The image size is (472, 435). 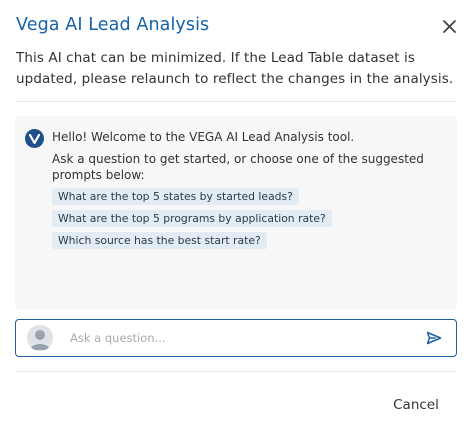 What do you see at coordinates (416, 405) in the screenshot?
I see `cancel-button: Cancel` at bounding box center [416, 405].